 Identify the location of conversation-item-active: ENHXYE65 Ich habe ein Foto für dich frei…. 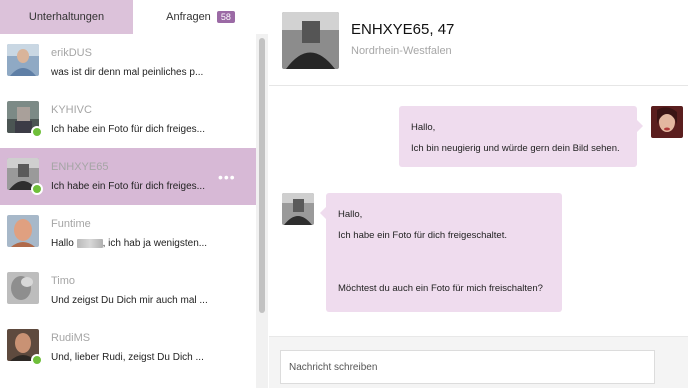
(128, 176).